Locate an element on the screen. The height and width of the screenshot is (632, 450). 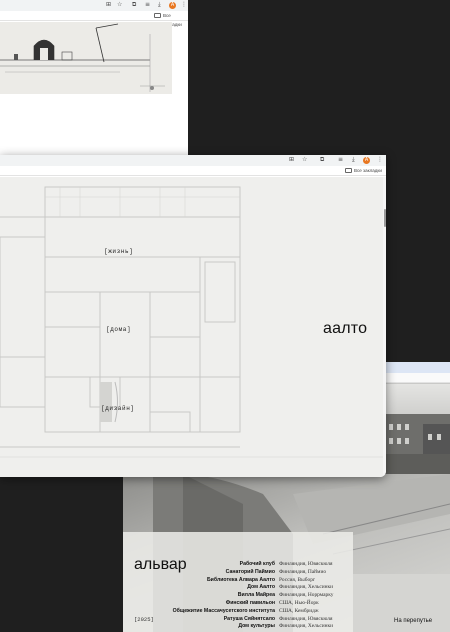
work-place: США, Нью-Йорк is located at coordinates (299, 602).